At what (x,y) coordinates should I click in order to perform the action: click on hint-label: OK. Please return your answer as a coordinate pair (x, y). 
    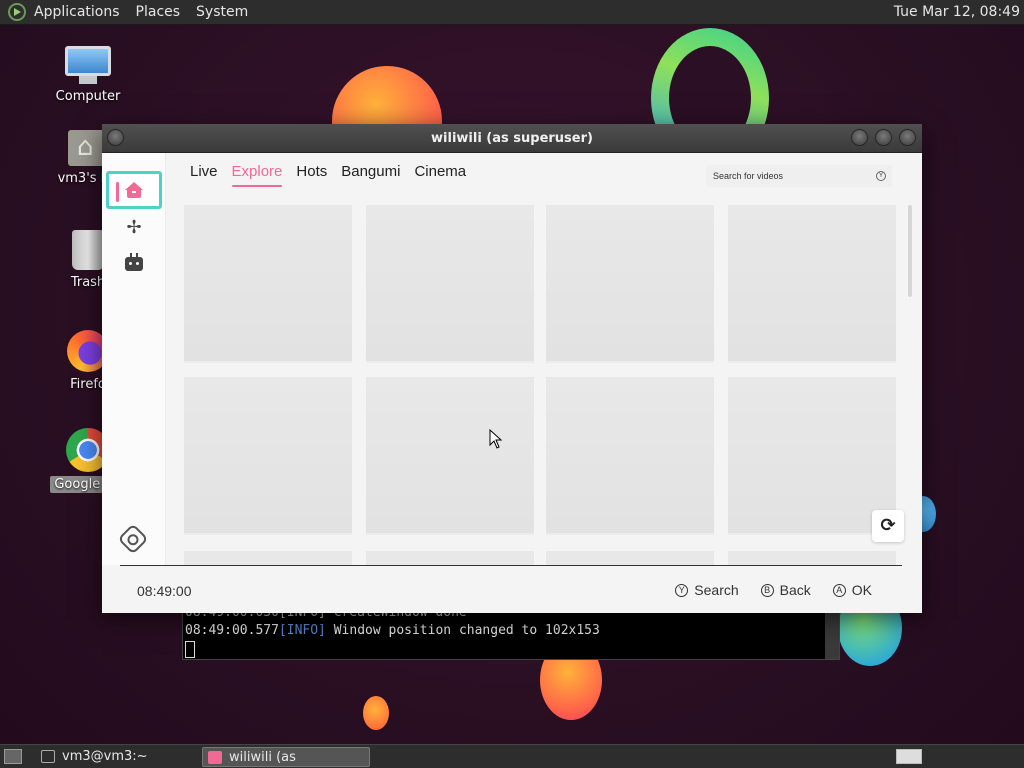
    Looking at the image, I should click on (861, 590).